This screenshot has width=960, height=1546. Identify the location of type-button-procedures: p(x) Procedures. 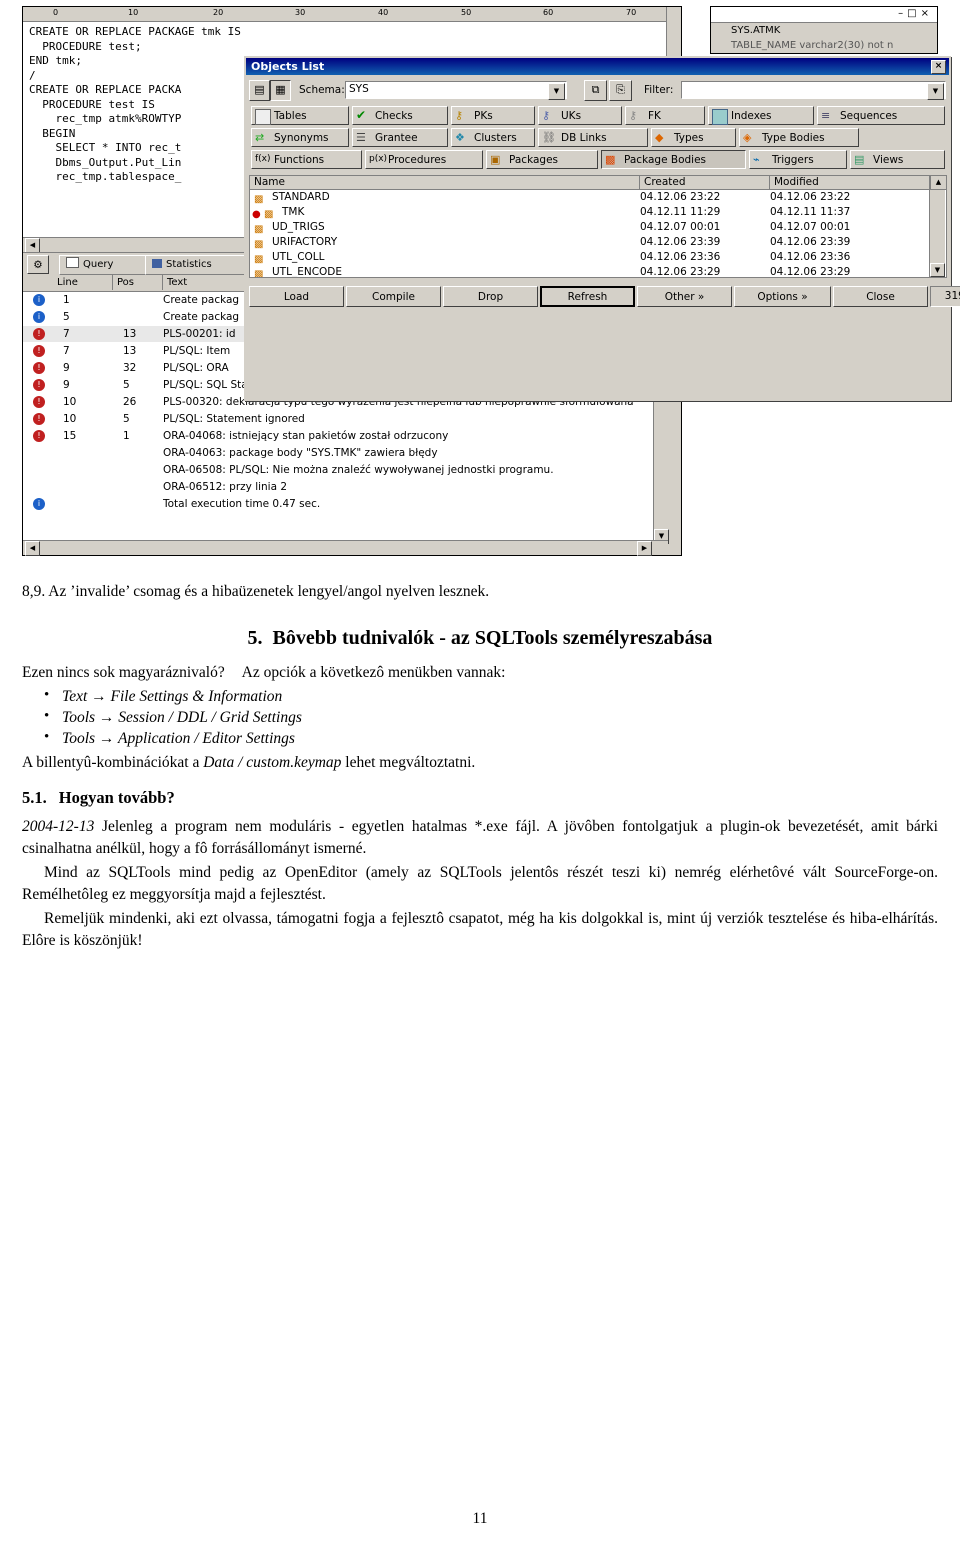
(424, 159).